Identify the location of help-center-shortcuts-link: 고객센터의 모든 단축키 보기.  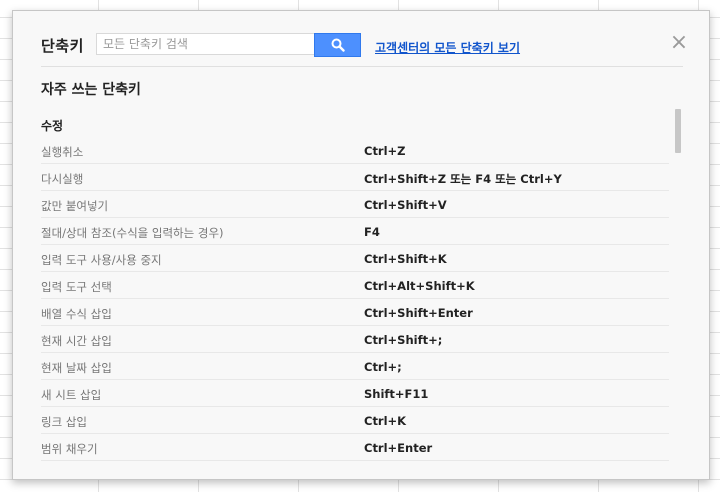
(447, 47).